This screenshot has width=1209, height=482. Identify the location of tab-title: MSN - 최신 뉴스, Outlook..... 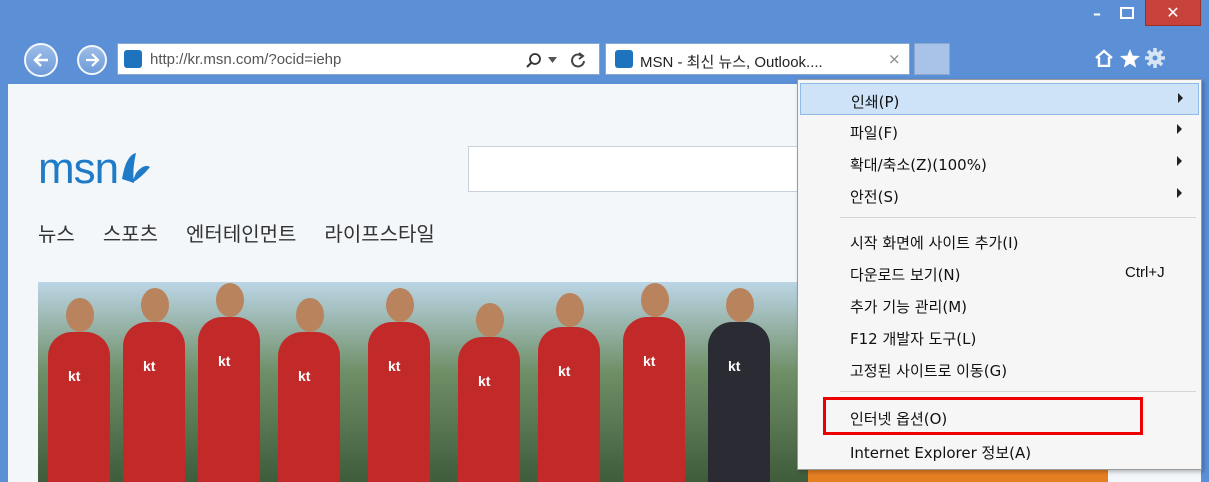
(731, 62).